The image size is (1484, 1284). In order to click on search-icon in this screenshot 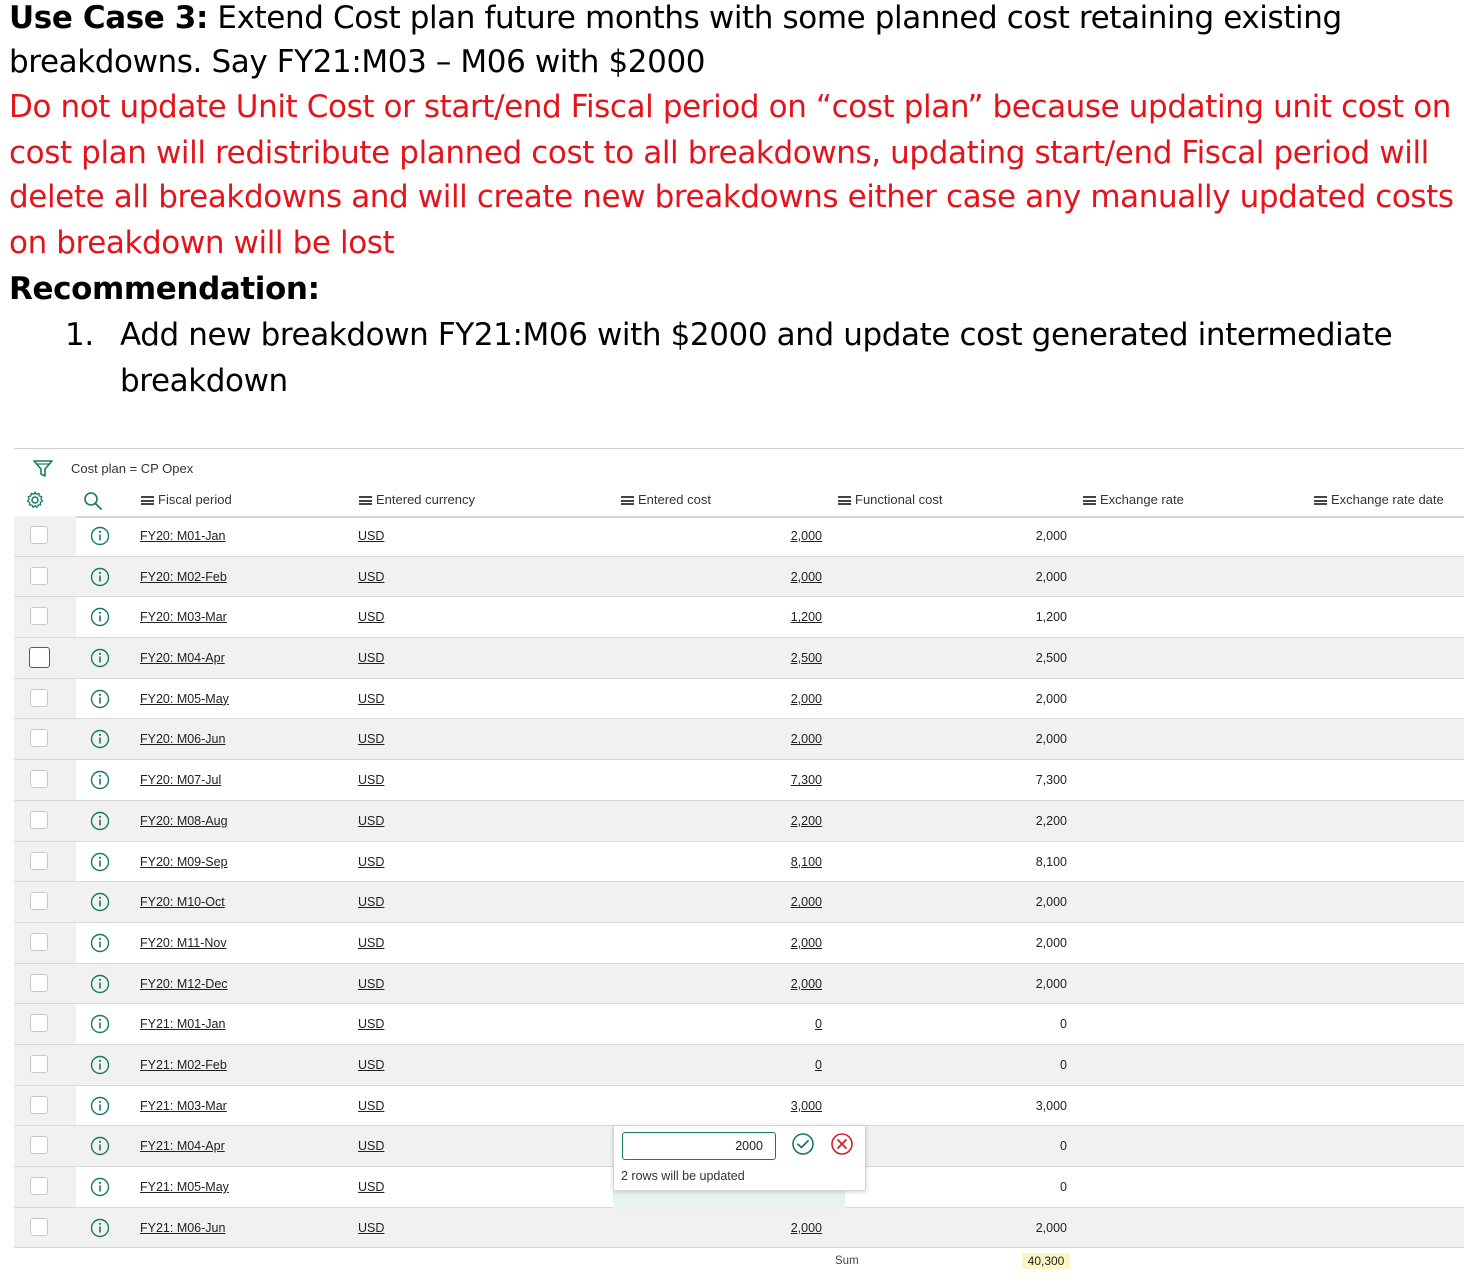, I will do `click(93, 503)`.